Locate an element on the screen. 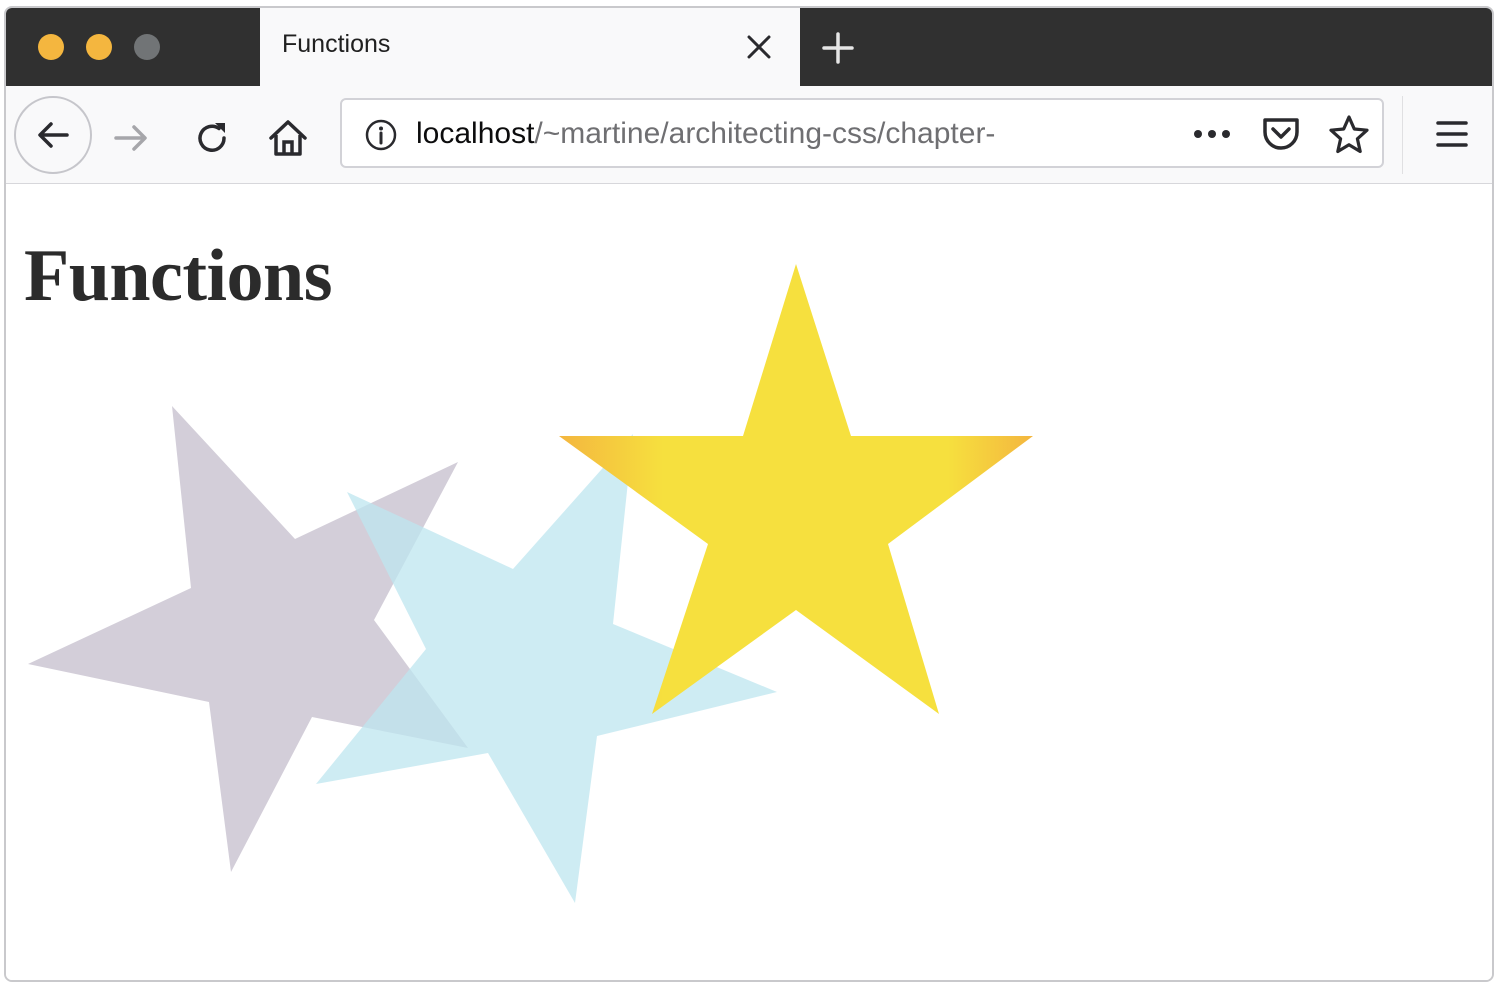  home-button is located at coordinates (288, 140).